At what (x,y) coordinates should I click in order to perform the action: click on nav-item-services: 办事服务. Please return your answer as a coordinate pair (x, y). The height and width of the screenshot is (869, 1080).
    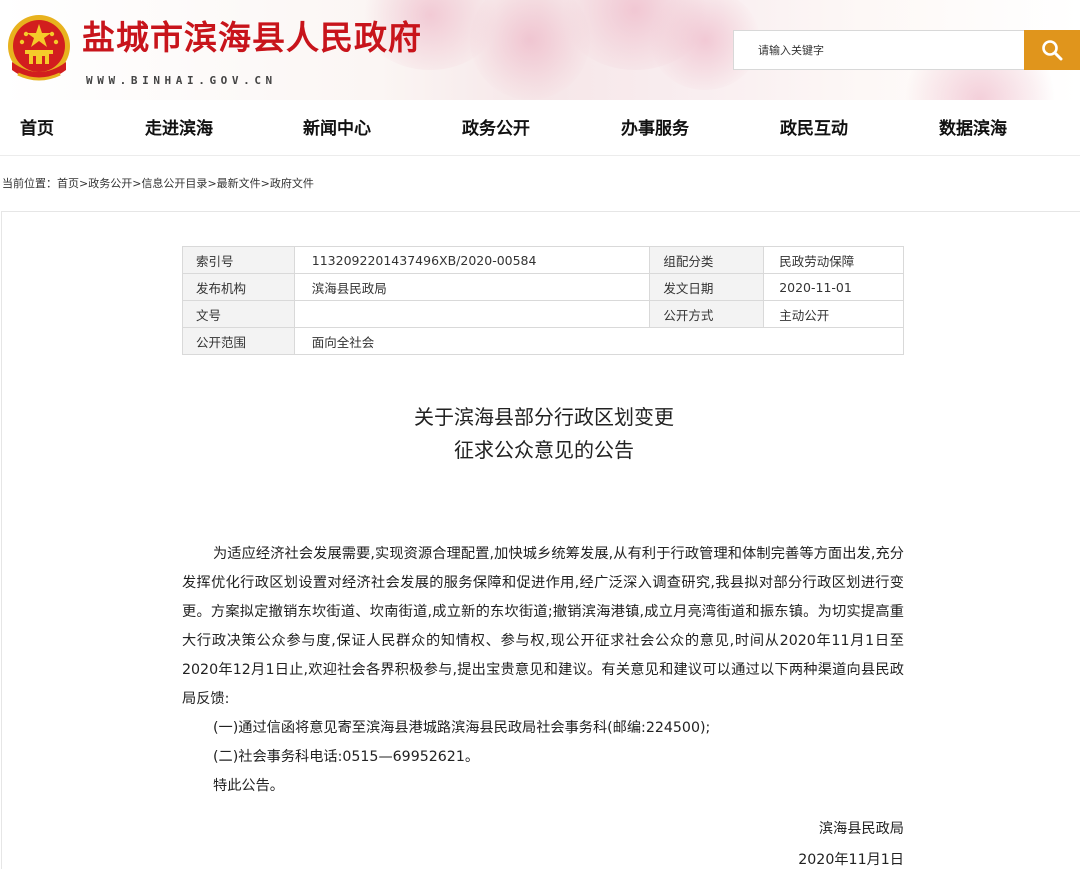
    Looking at the image, I should click on (655, 128).